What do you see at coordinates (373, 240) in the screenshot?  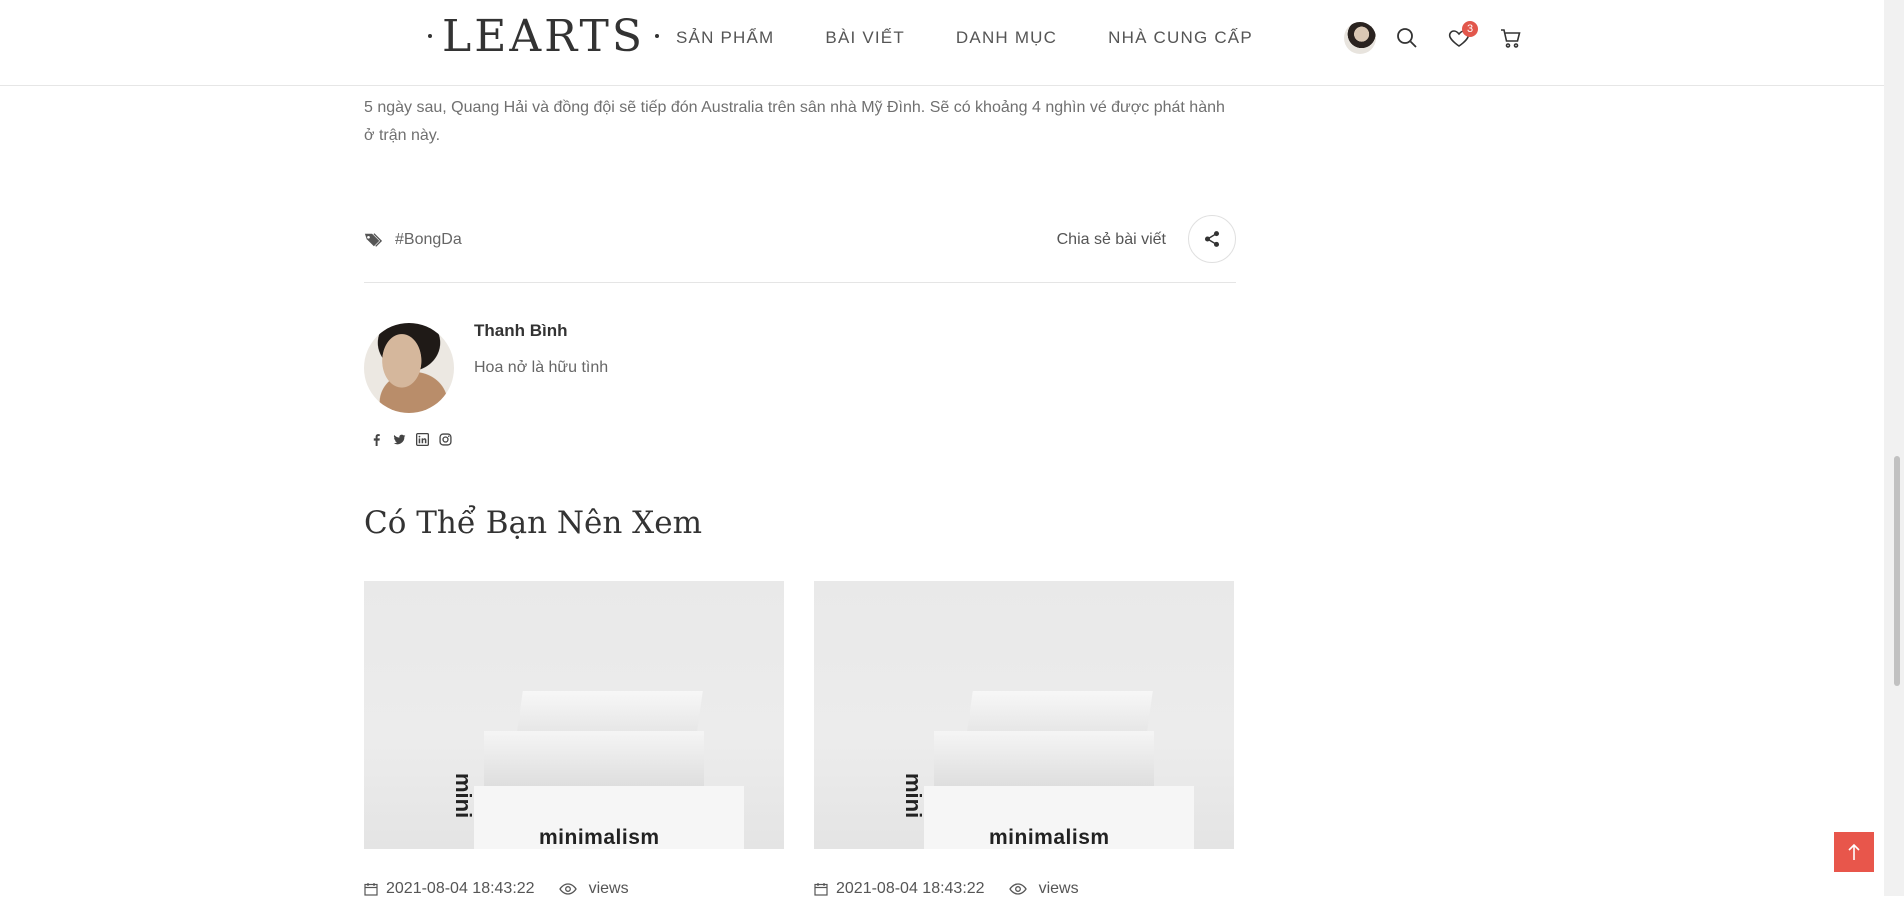 I see `tags-icon` at bounding box center [373, 240].